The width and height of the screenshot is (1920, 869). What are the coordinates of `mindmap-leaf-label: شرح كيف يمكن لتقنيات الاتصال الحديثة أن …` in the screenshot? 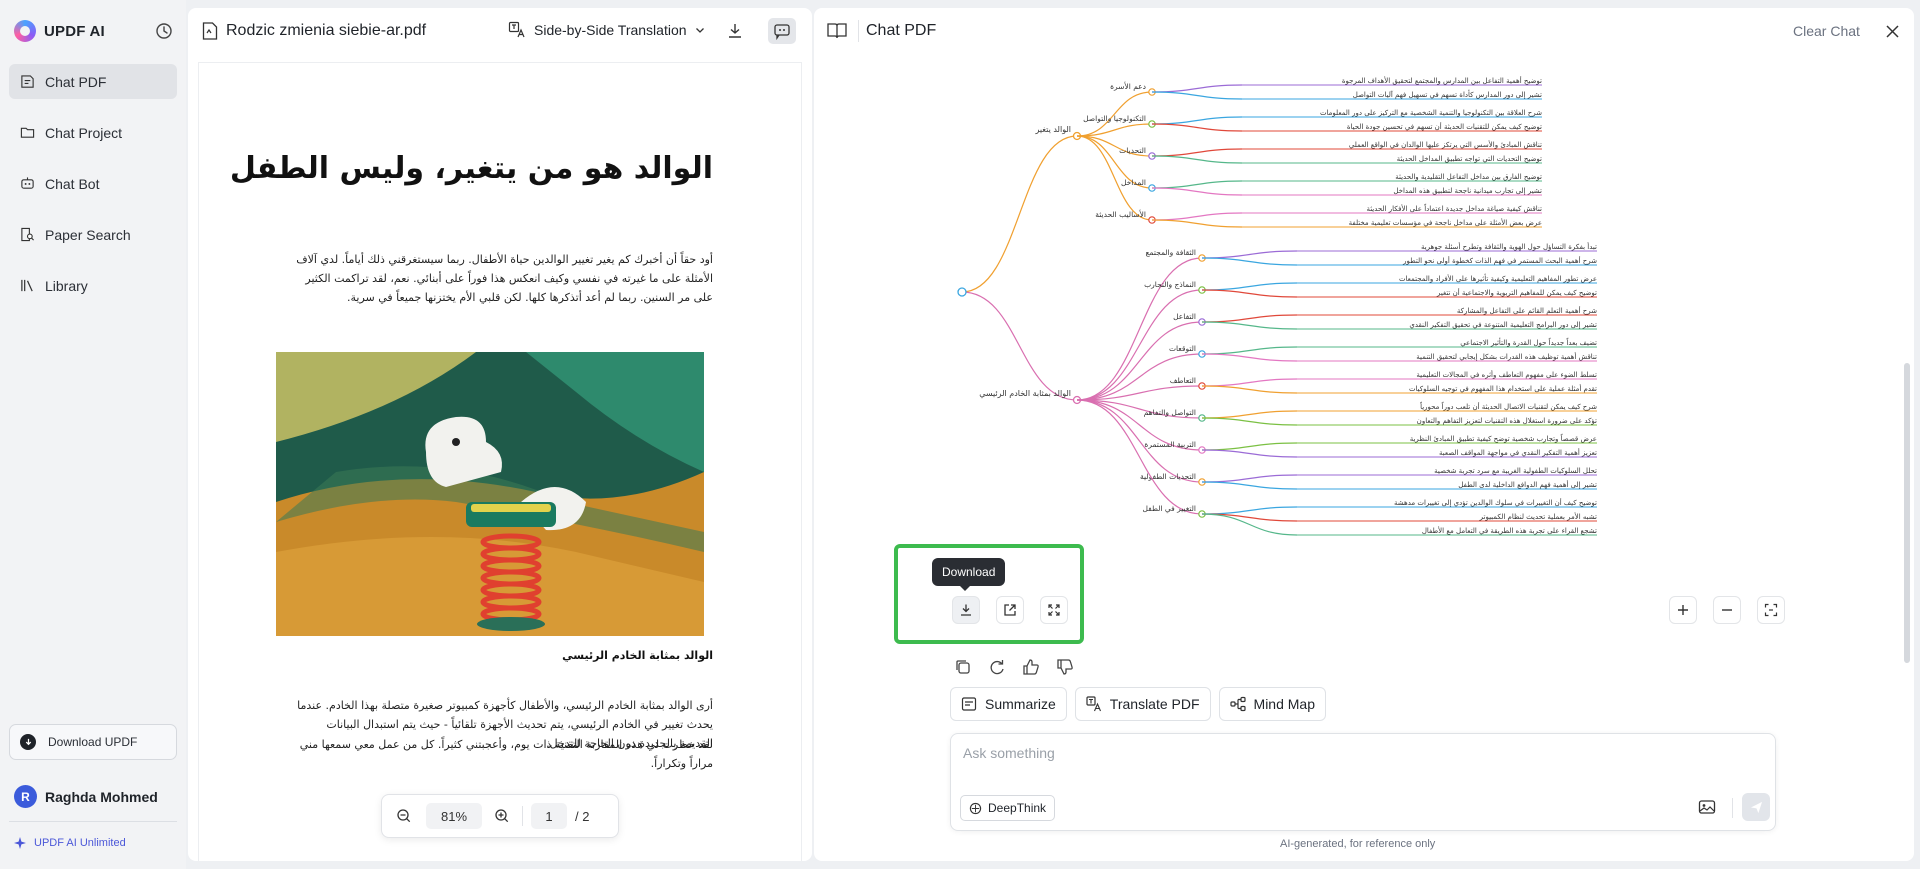 It's located at (1508, 406).